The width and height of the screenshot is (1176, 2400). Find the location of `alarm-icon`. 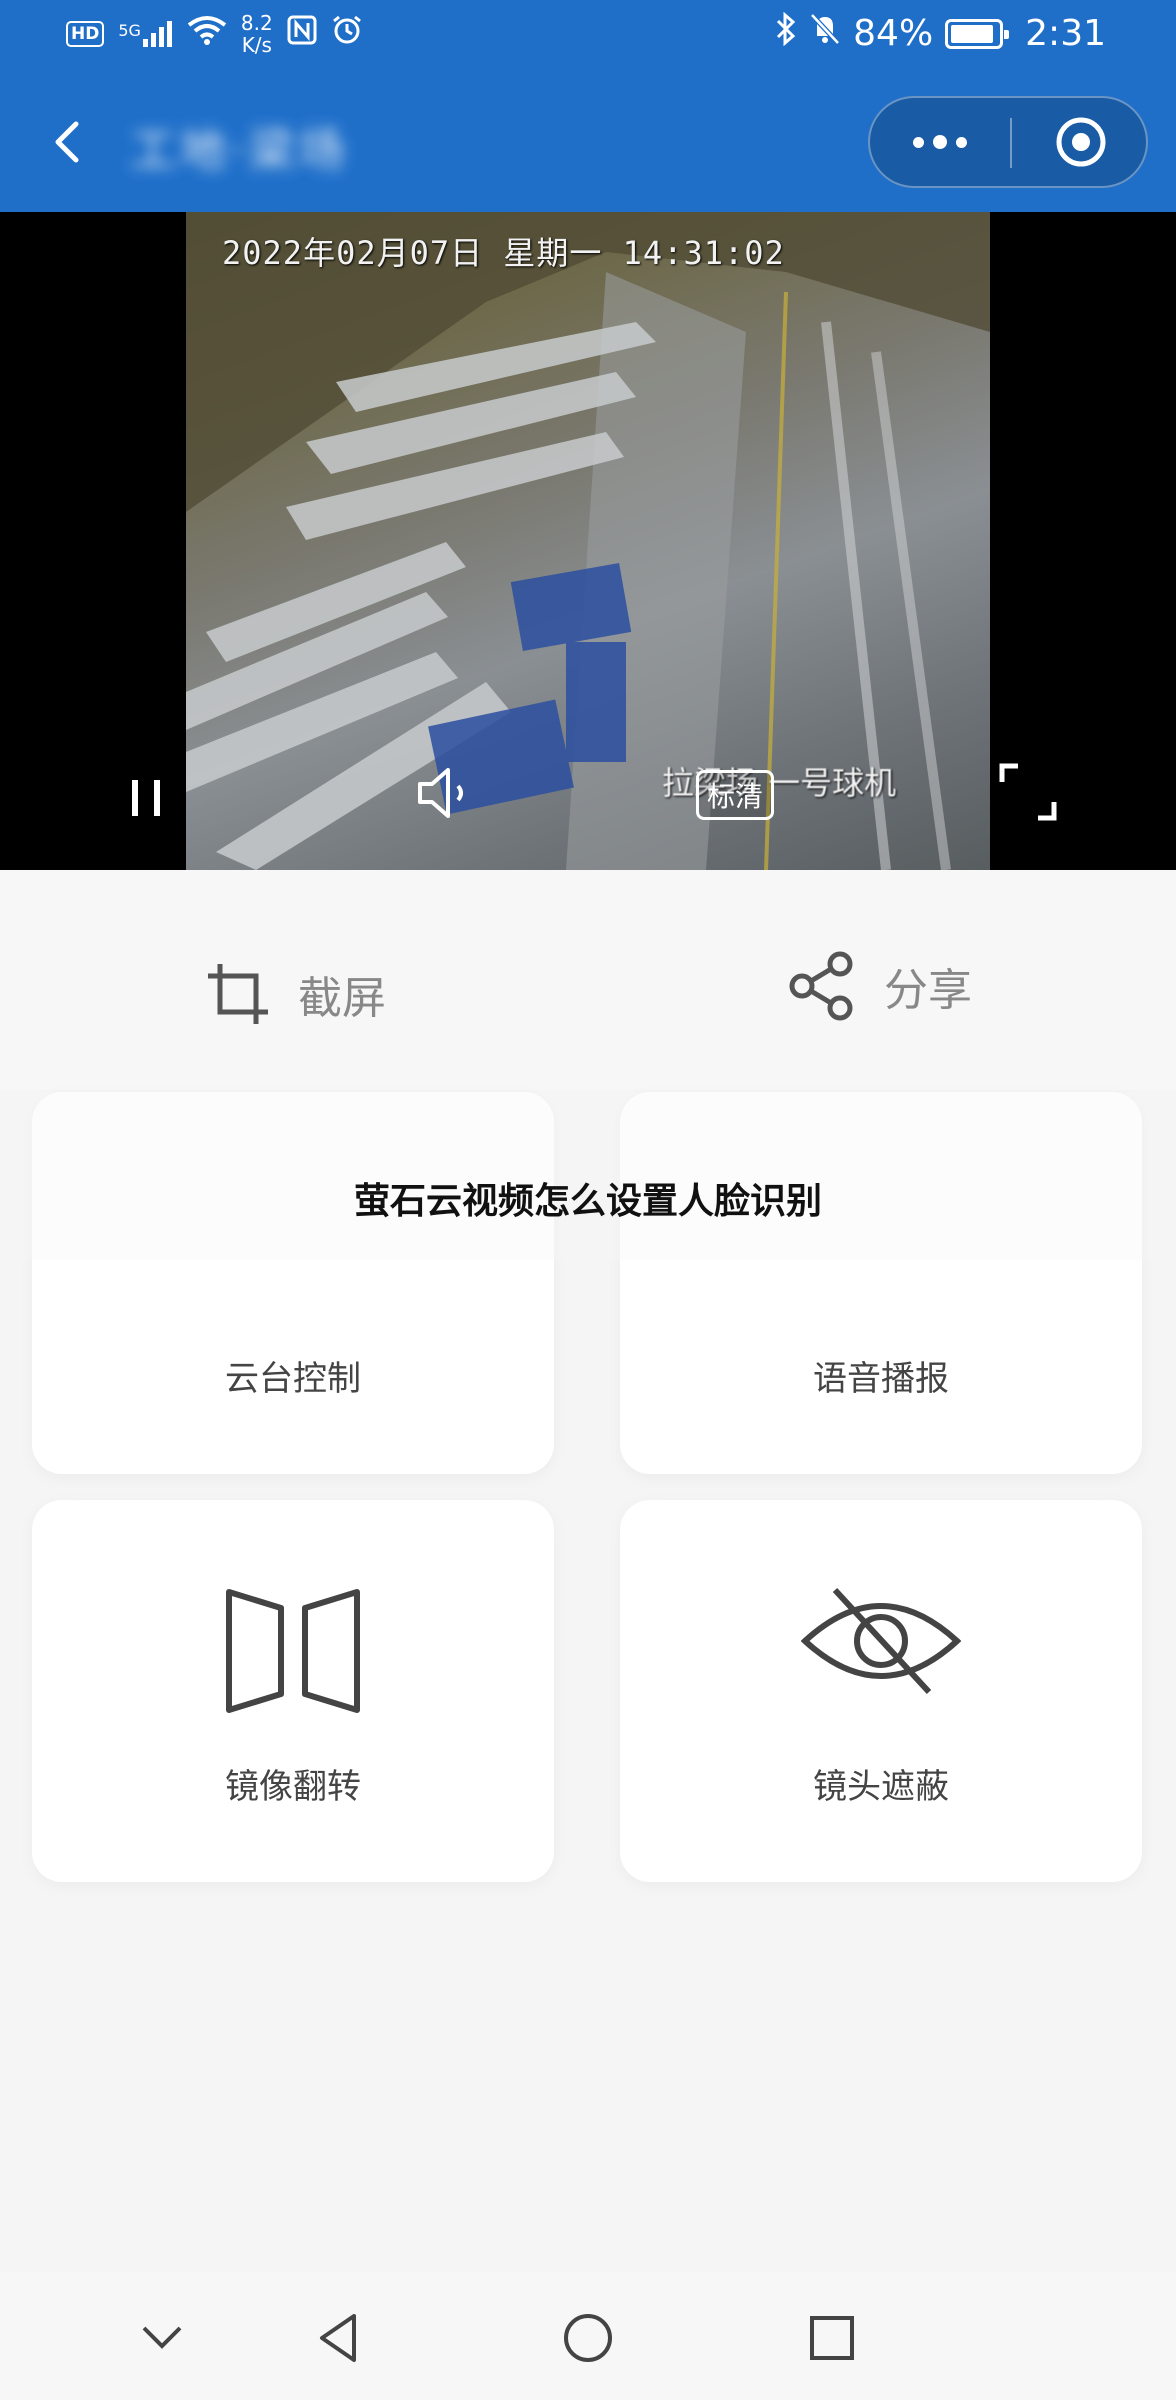

alarm-icon is located at coordinates (347, 34).